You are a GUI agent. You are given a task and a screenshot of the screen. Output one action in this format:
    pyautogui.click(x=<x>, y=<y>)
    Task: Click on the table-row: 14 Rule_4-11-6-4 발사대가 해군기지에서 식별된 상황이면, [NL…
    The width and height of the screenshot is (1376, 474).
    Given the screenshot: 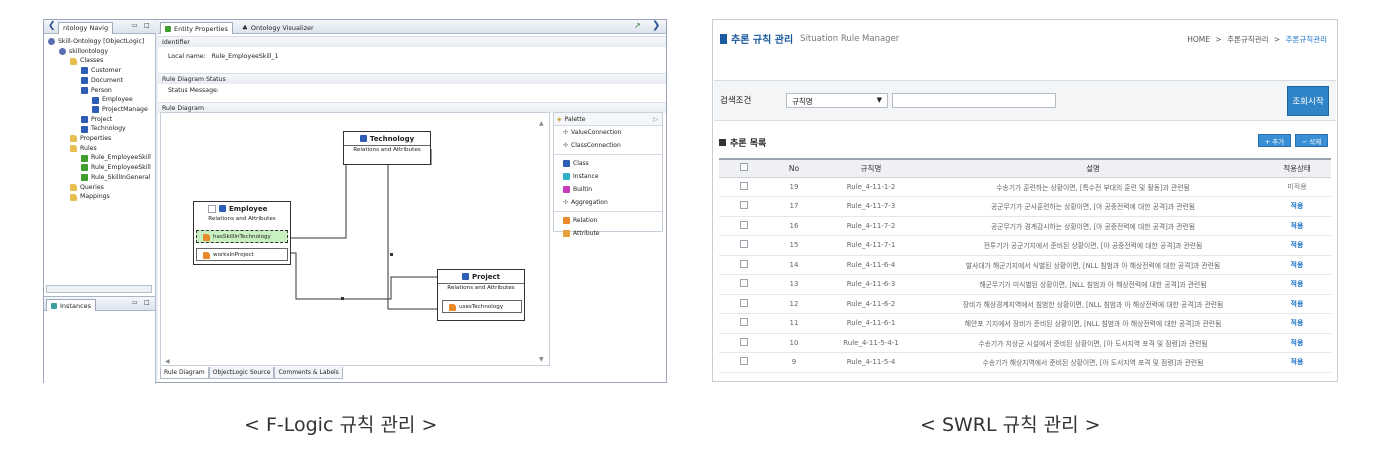 What is the action you would take?
    pyautogui.click(x=1025, y=265)
    